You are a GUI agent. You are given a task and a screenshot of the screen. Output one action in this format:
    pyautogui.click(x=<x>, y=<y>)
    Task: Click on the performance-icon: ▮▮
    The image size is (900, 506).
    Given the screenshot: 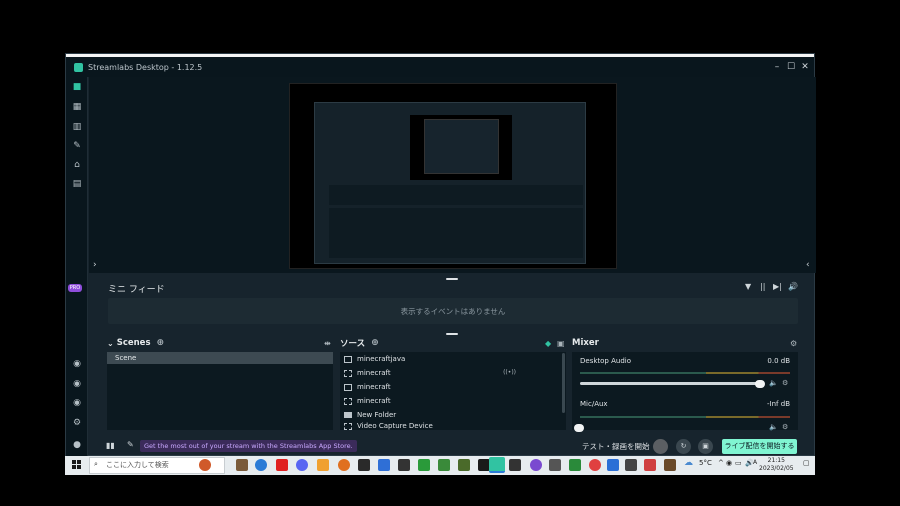 What is the action you would take?
    pyautogui.click(x=110, y=445)
    